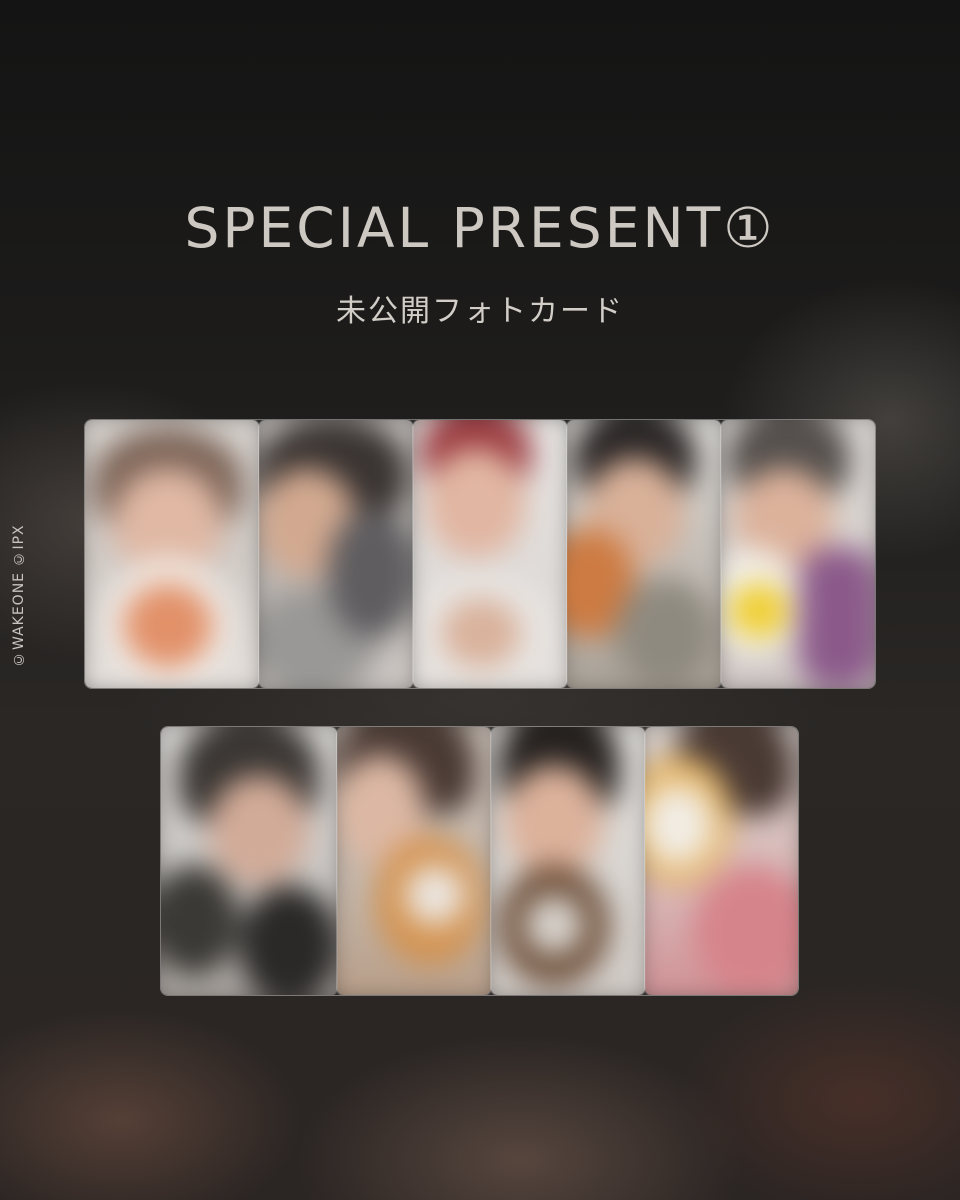  What do you see at coordinates (480, 228) in the screenshot?
I see `page-title: SPECIAL PRESENT①` at bounding box center [480, 228].